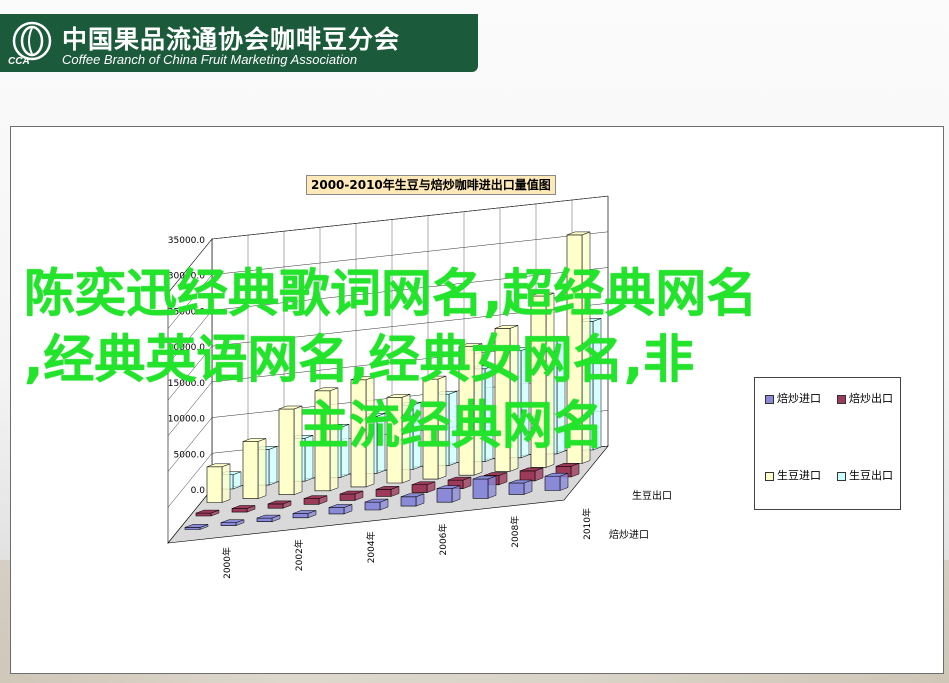 The width and height of the screenshot is (949, 683). What do you see at coordinates (192, 528) in the screenshot?
I see `bar-焙炒进口-2000年` at bounding box center [192, 528].